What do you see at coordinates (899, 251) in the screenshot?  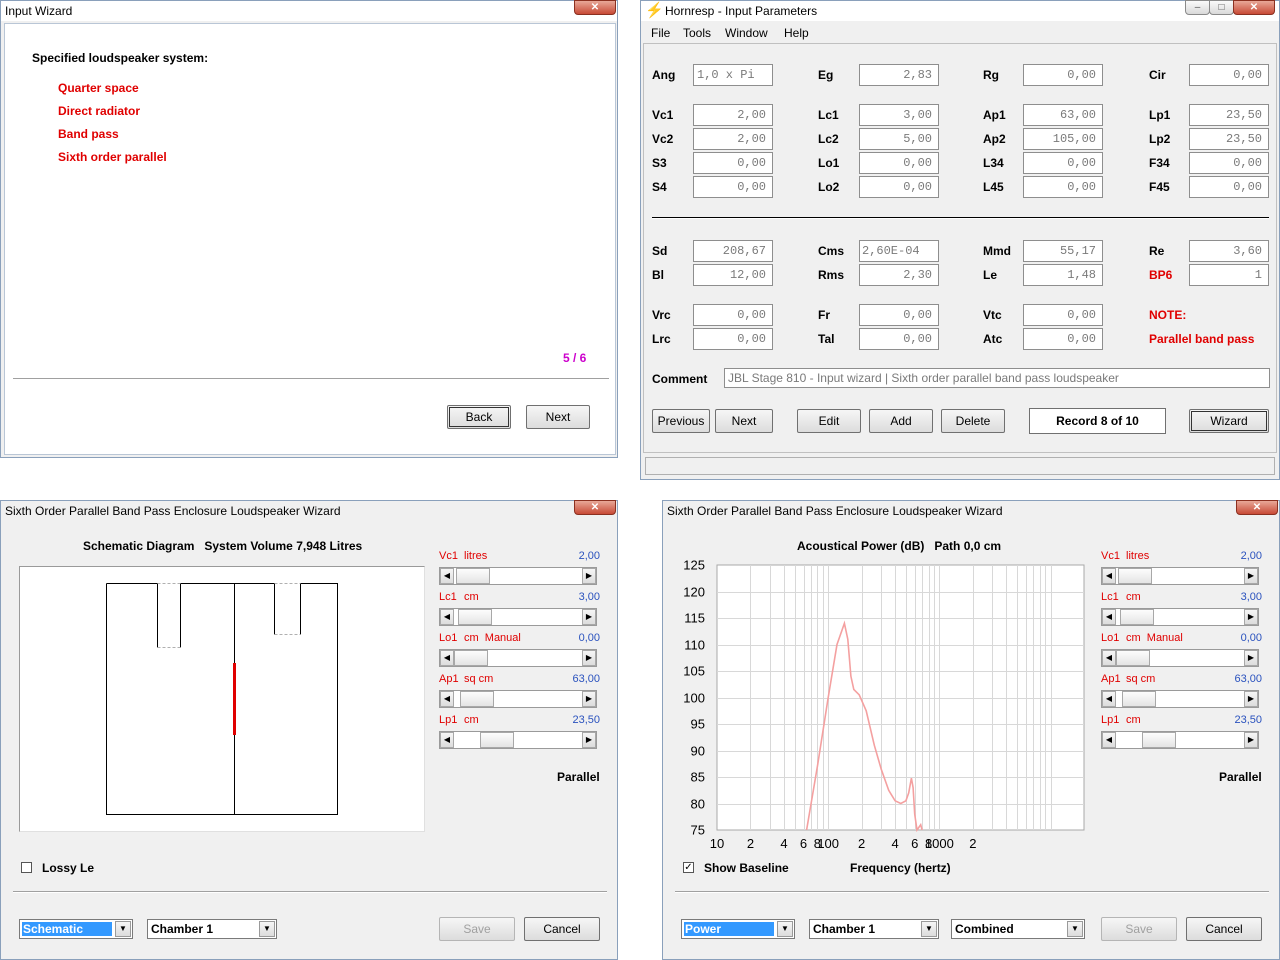 I see `param-field: 2,60E-04` at bounding box center [899, 251].